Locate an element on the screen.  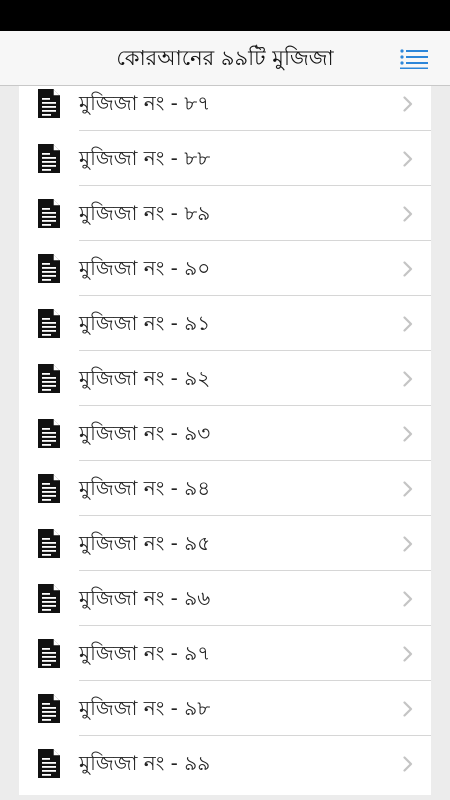
list-item-label: মুজিজা নং - ৯৫ is located at coordinates (145, 543).